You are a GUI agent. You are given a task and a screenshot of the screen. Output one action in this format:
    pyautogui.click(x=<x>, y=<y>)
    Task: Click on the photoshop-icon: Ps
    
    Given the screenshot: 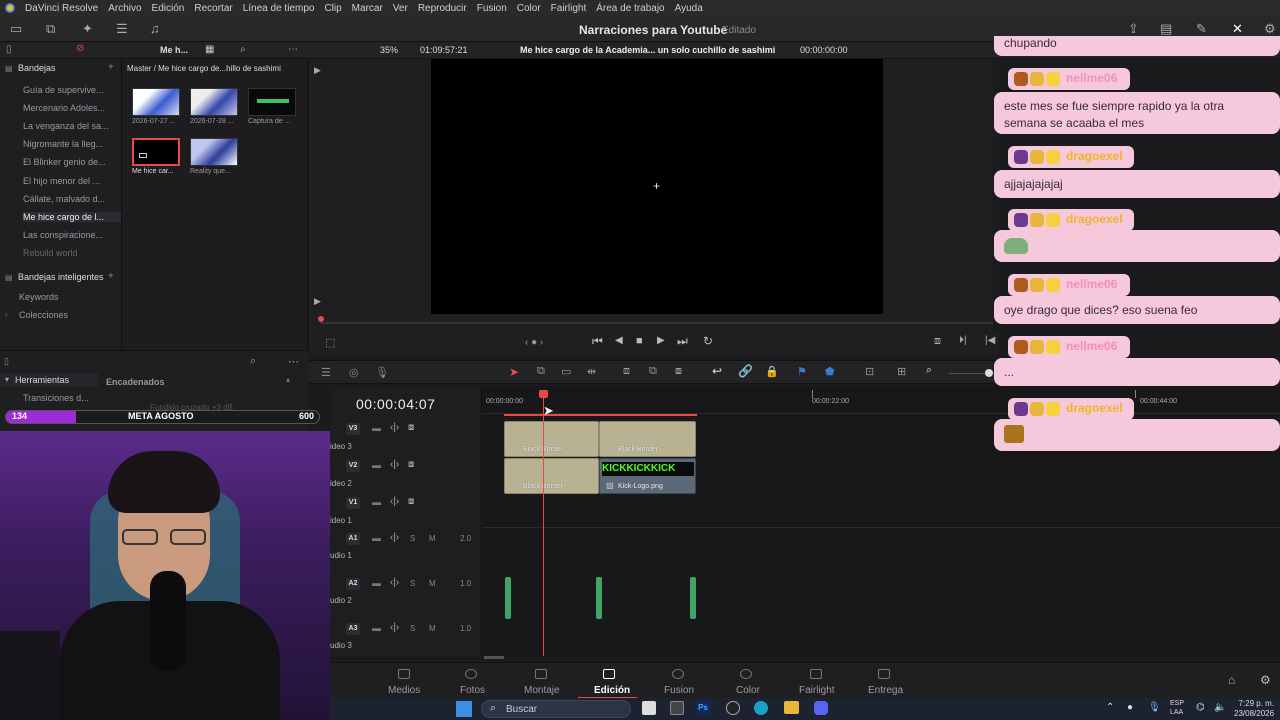 What is the action you would take?
    pyautogui.click(x=703, y=708)
    